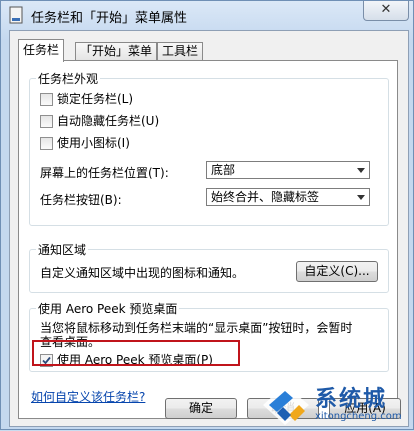  What do you see at coordinates (109, 18) in the screenshot?
I see `window-title: 任务栏和「开始」菜单属性` at bounding box center [109, 18].